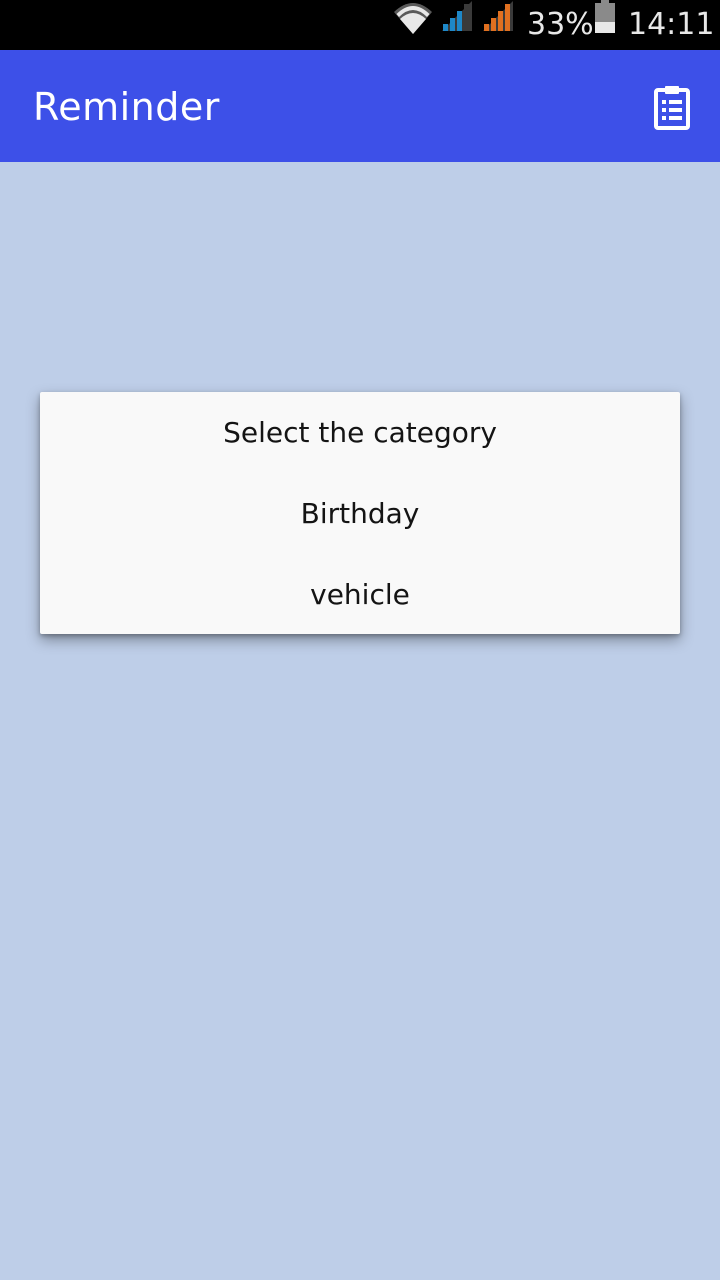  I want to click on battery-icon, so click(605, 16).